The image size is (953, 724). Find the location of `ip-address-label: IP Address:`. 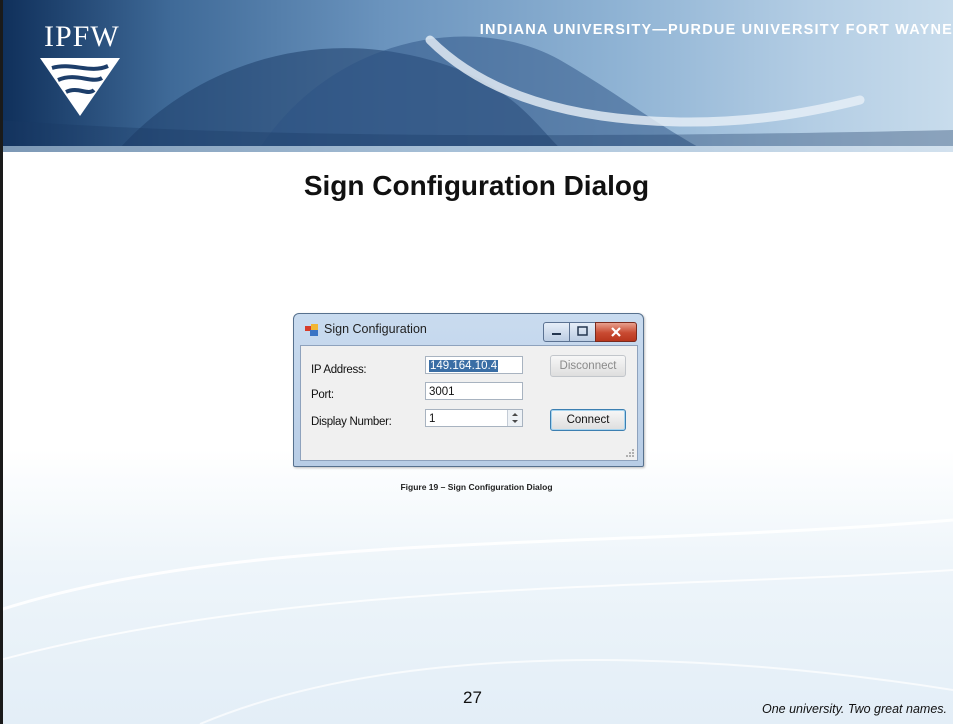

ip-address-label: IP Address: is located at coordinates (339, 370).